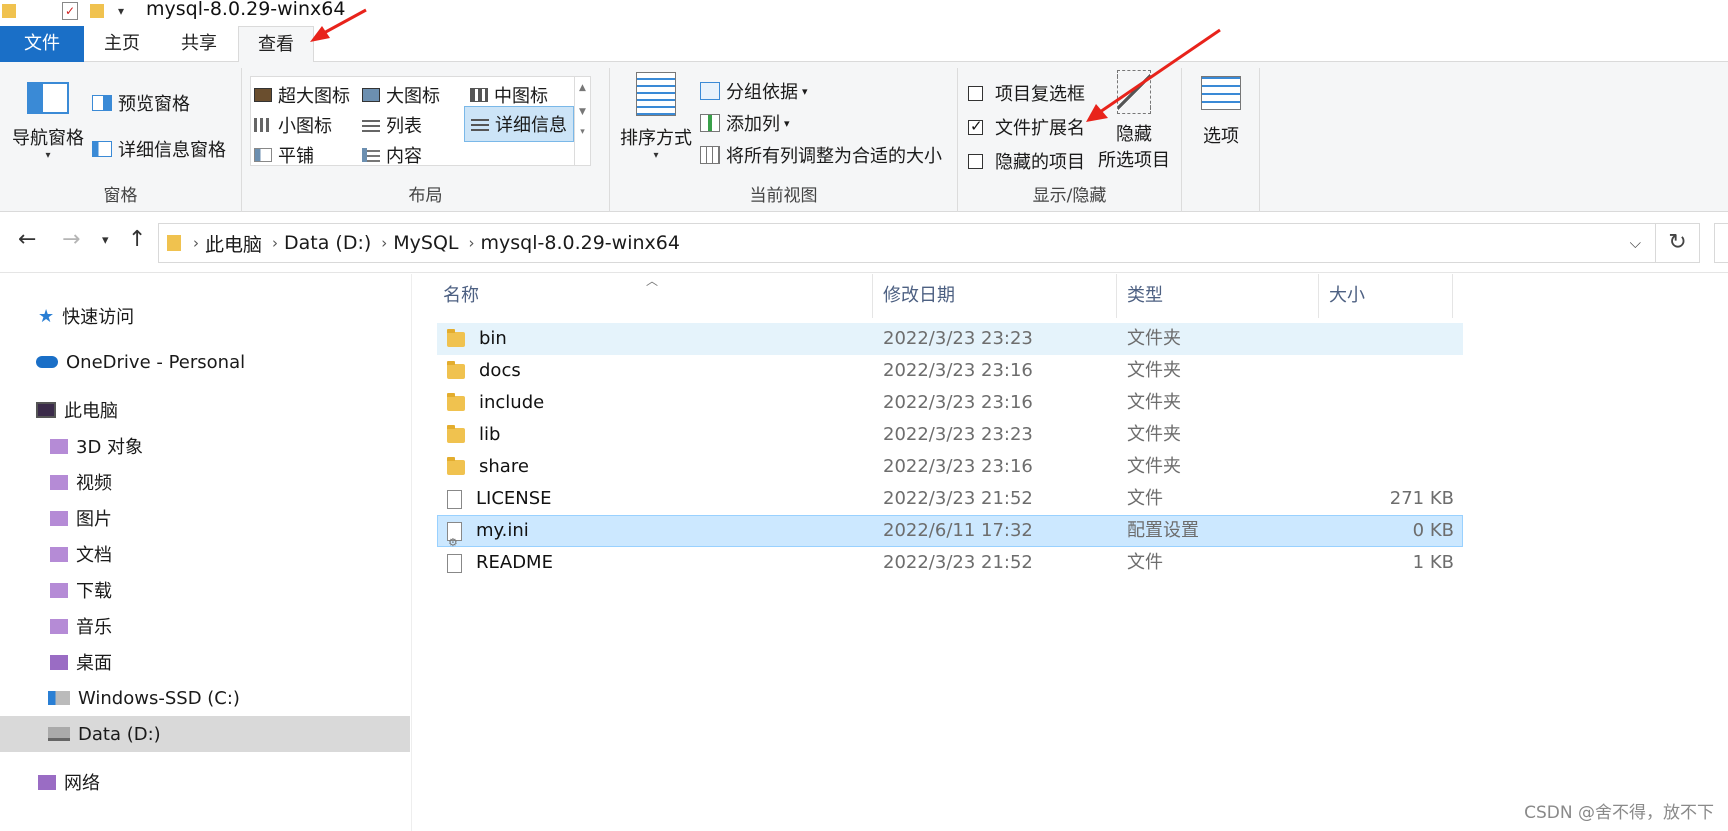  Describe the element at coordinates (950, 403) in the screenshot. I see `file-row-include: include 2022/3/23 23:16 文件夹` at that location.